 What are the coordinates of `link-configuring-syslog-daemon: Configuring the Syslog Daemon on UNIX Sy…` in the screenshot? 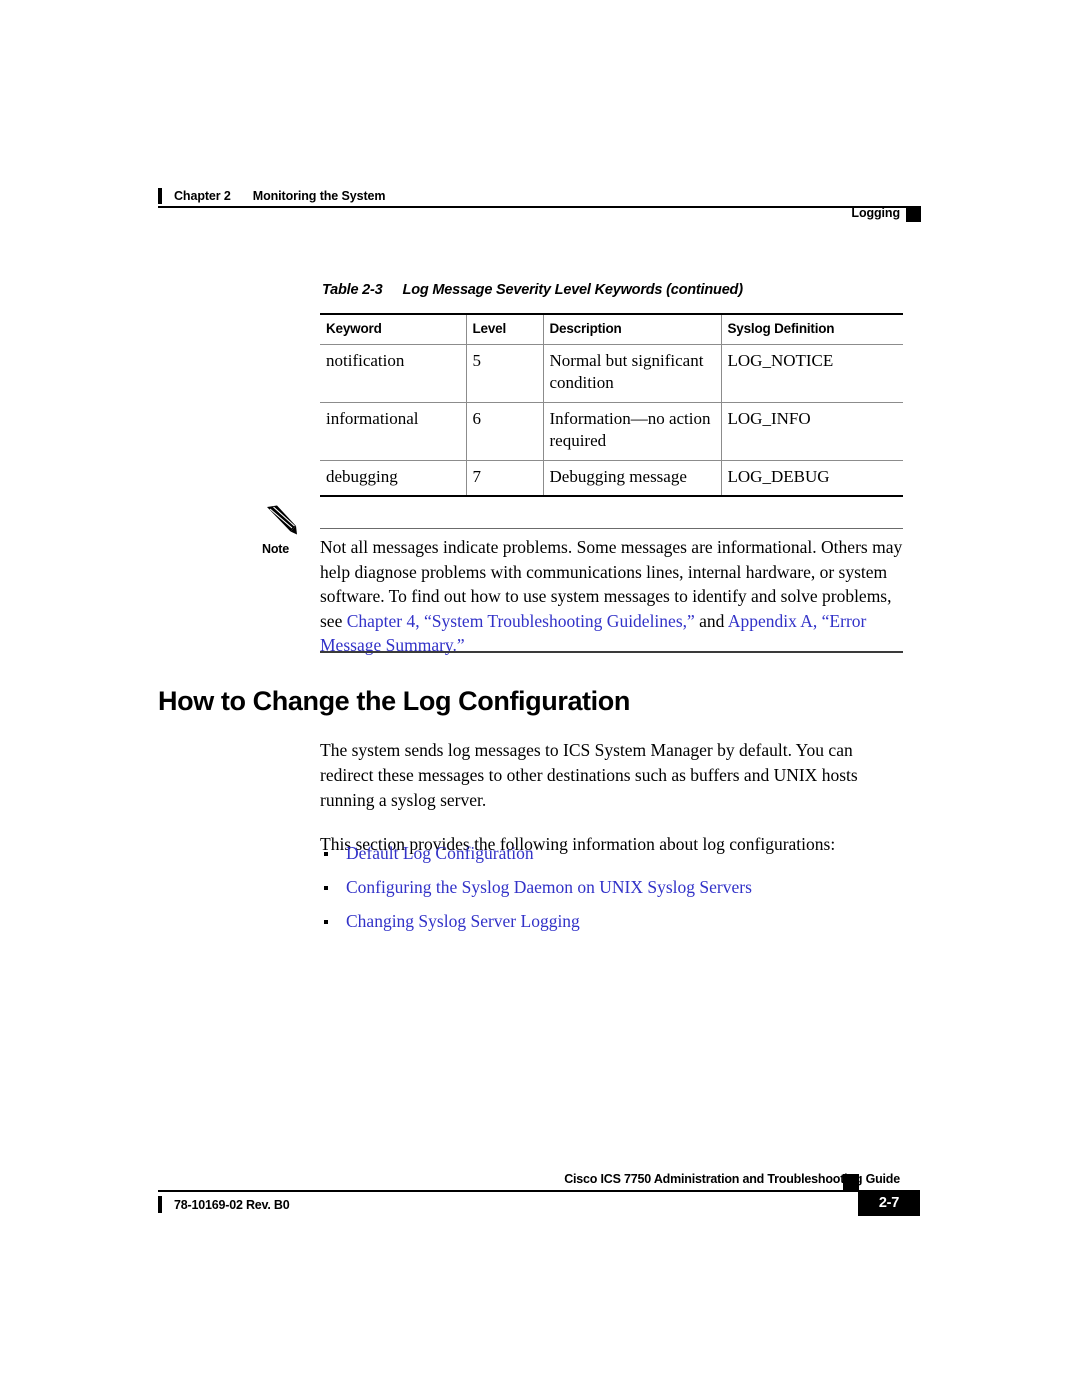 It's located at (549, 887).